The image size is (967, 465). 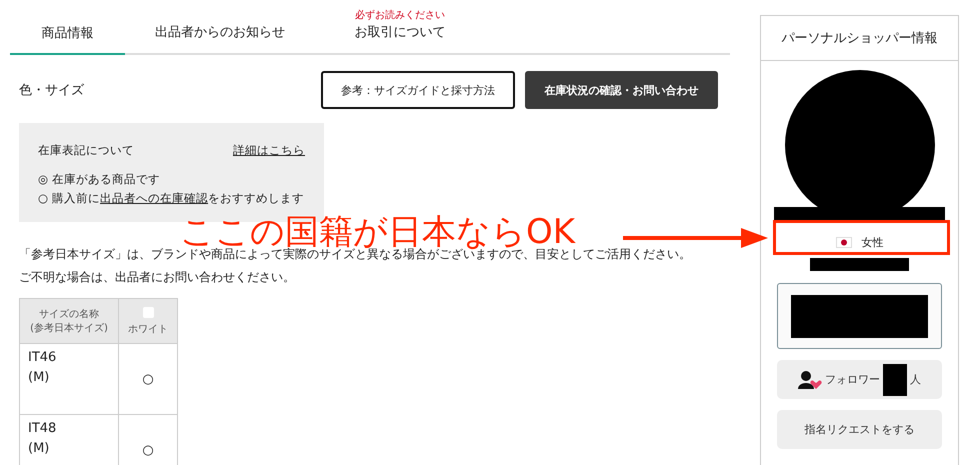 I want to click on action-button: 参考：サイズガイドと採寸方法, so click(x=418, y=90).